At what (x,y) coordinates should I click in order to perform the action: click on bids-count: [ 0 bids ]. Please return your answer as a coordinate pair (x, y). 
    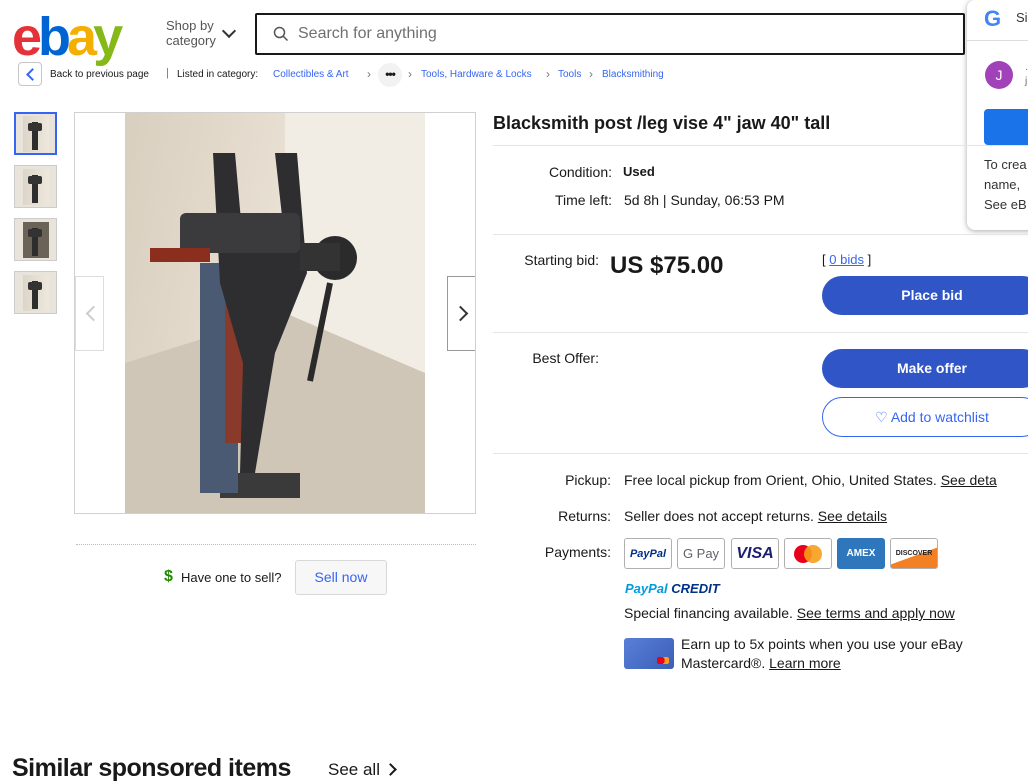
    Looking at the image, I should click on (847, 259).